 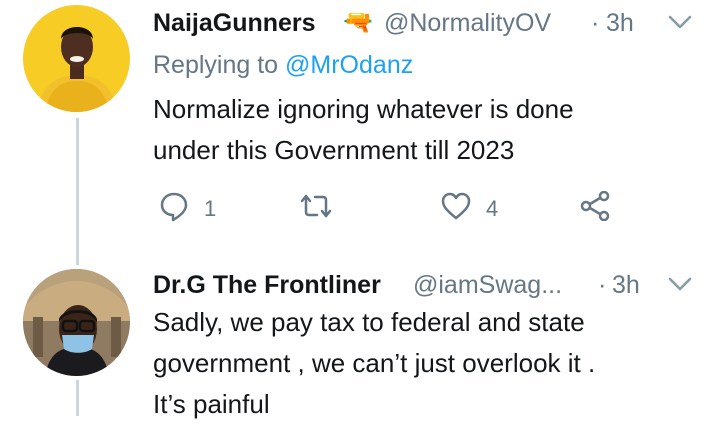 What do you see at coordinates (316, 208) in the screenshot?
I see `retweet-icon` at bounding box center [316, 208].